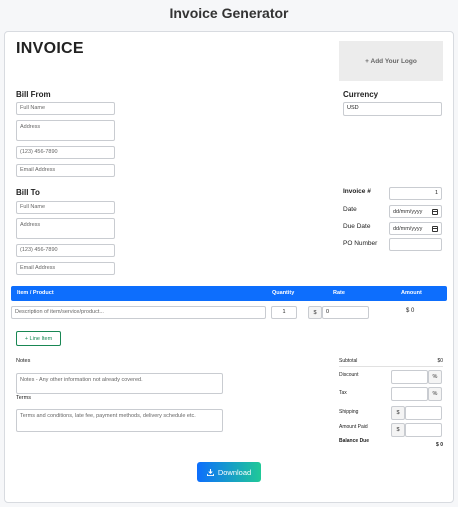 The height and width of the screenshot is (507, 458). Describe the element at coordinates (65, 268) in the screenshot. I see `bill-to-email-input: Email Address` at that location.